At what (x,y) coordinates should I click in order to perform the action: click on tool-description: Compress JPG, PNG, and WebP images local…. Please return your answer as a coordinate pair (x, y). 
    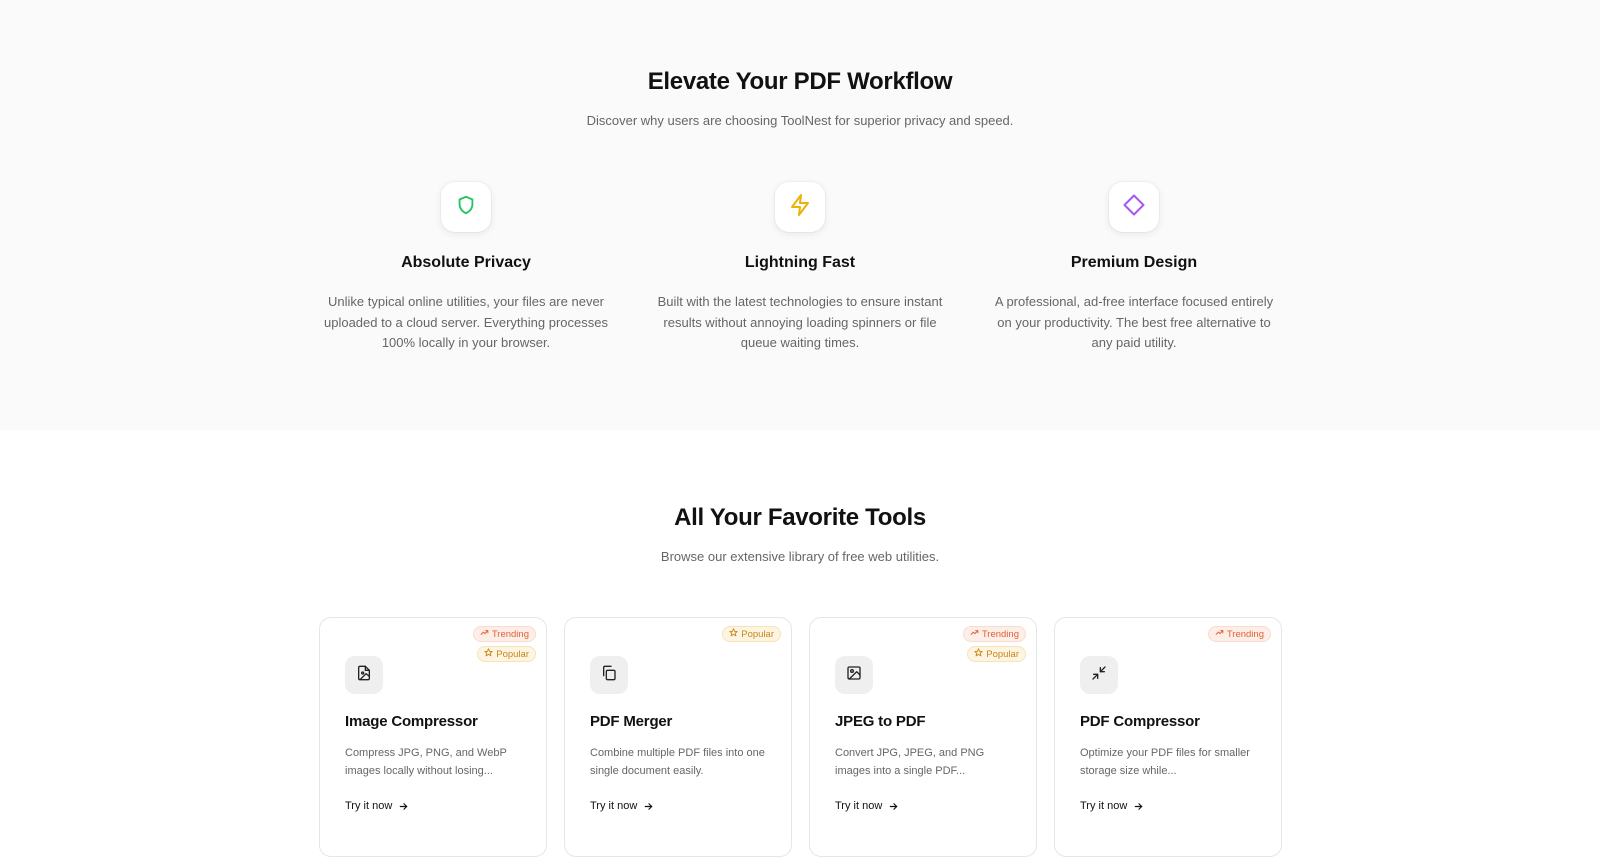
    Looking at the image, I should click on (426, 762).